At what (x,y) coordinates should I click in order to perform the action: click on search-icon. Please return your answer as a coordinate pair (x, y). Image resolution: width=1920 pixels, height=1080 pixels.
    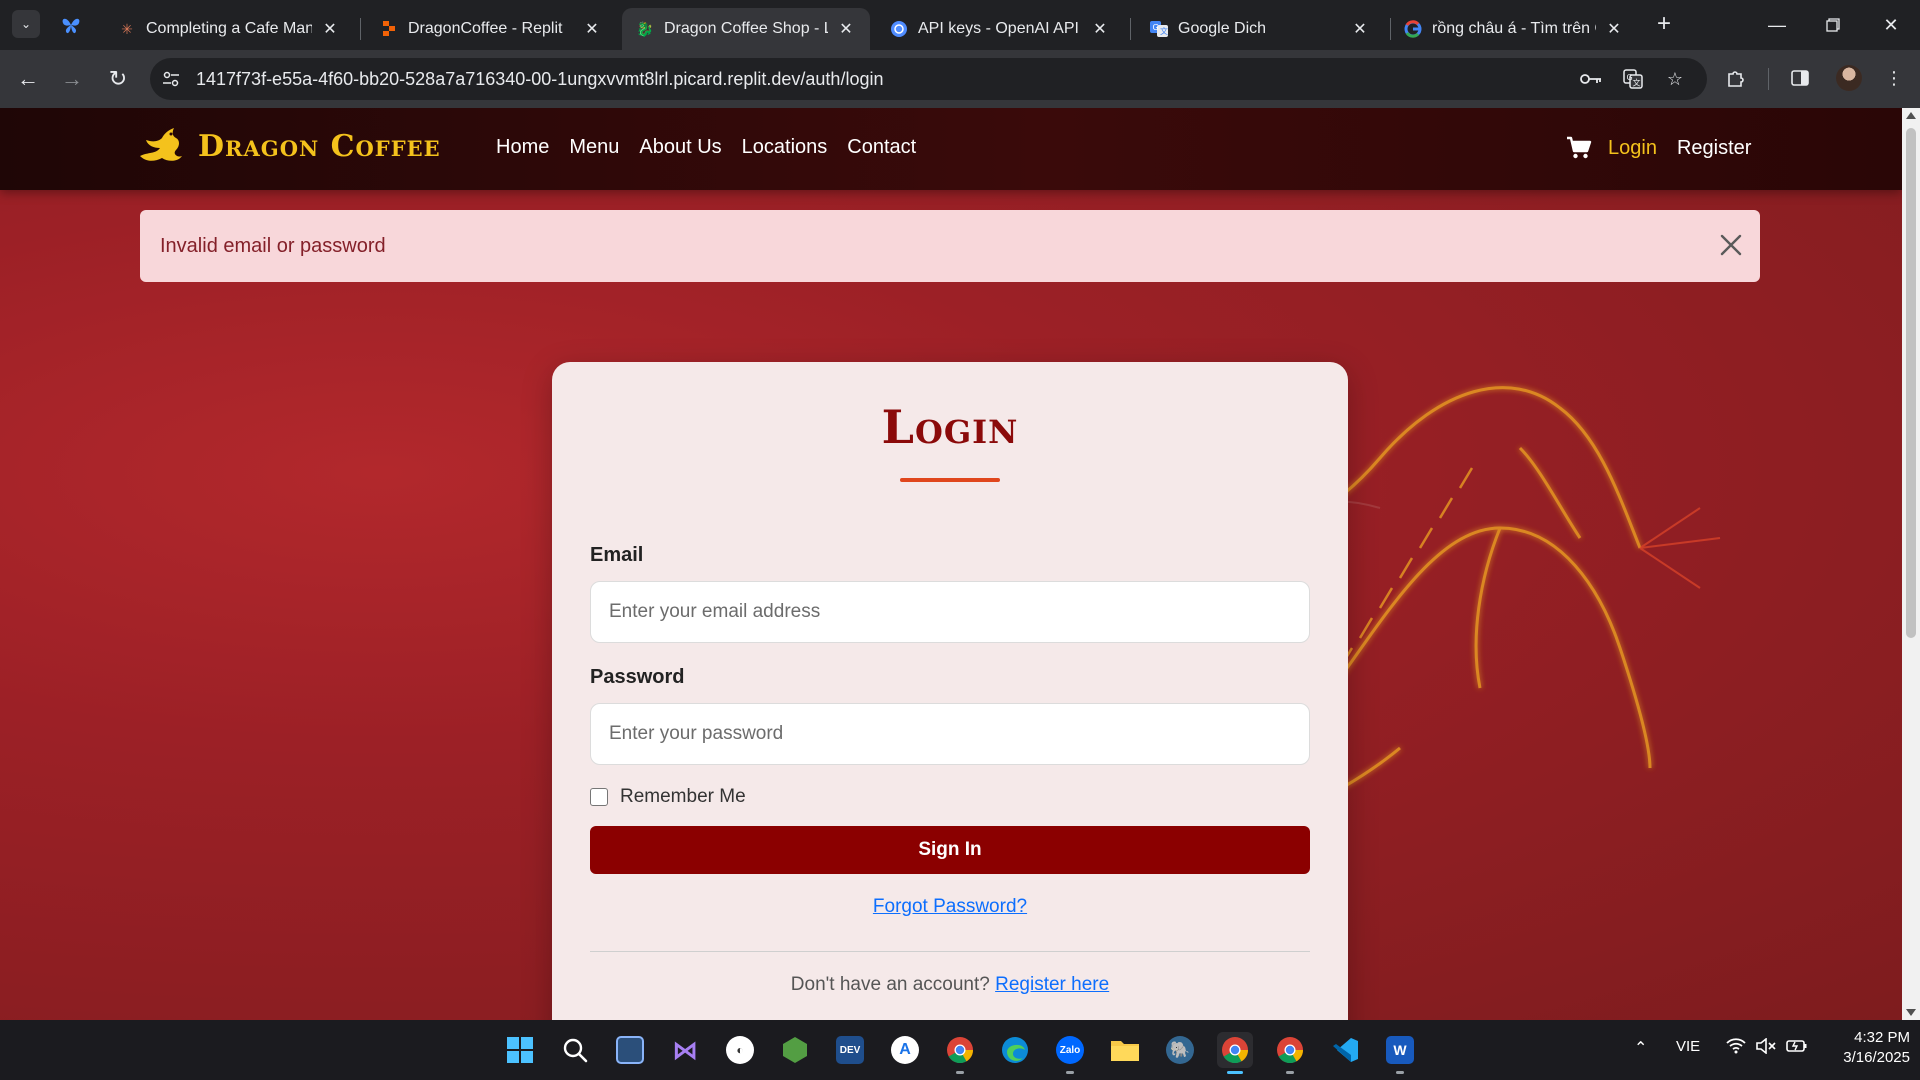
    Looking at the image, I should click on (575, 1050).